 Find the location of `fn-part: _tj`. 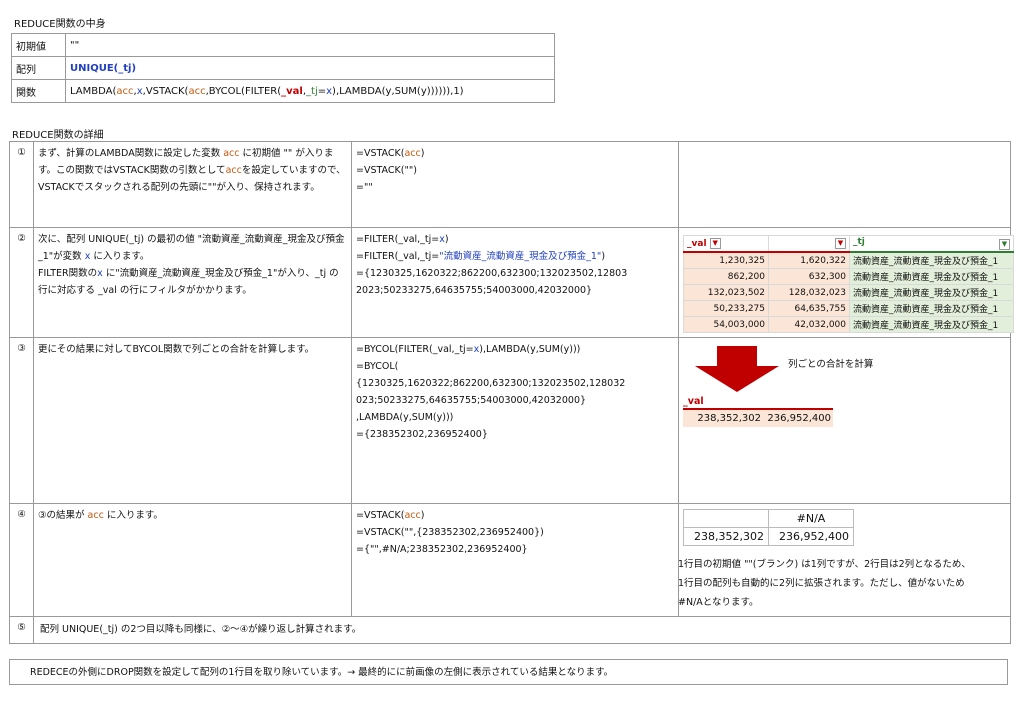

fn-part: _tj is located at coordinates (312, 91).